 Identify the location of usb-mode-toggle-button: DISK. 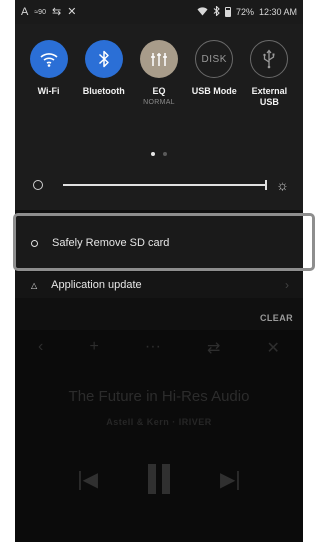
(214, 59).